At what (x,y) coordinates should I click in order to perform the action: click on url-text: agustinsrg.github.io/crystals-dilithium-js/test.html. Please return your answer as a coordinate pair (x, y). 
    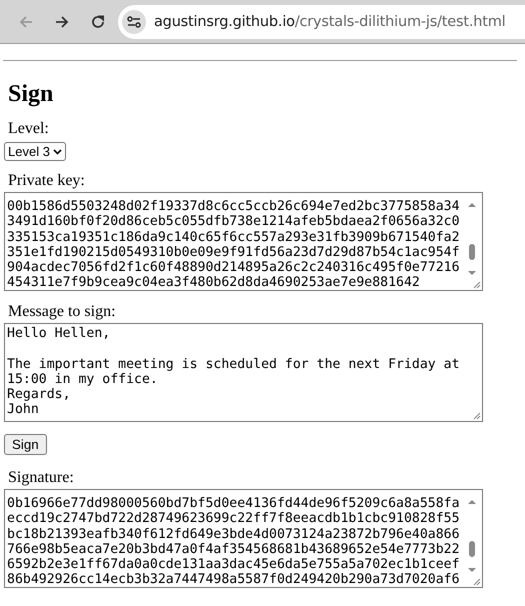
    Looking at the image, I should click on (330, 22).